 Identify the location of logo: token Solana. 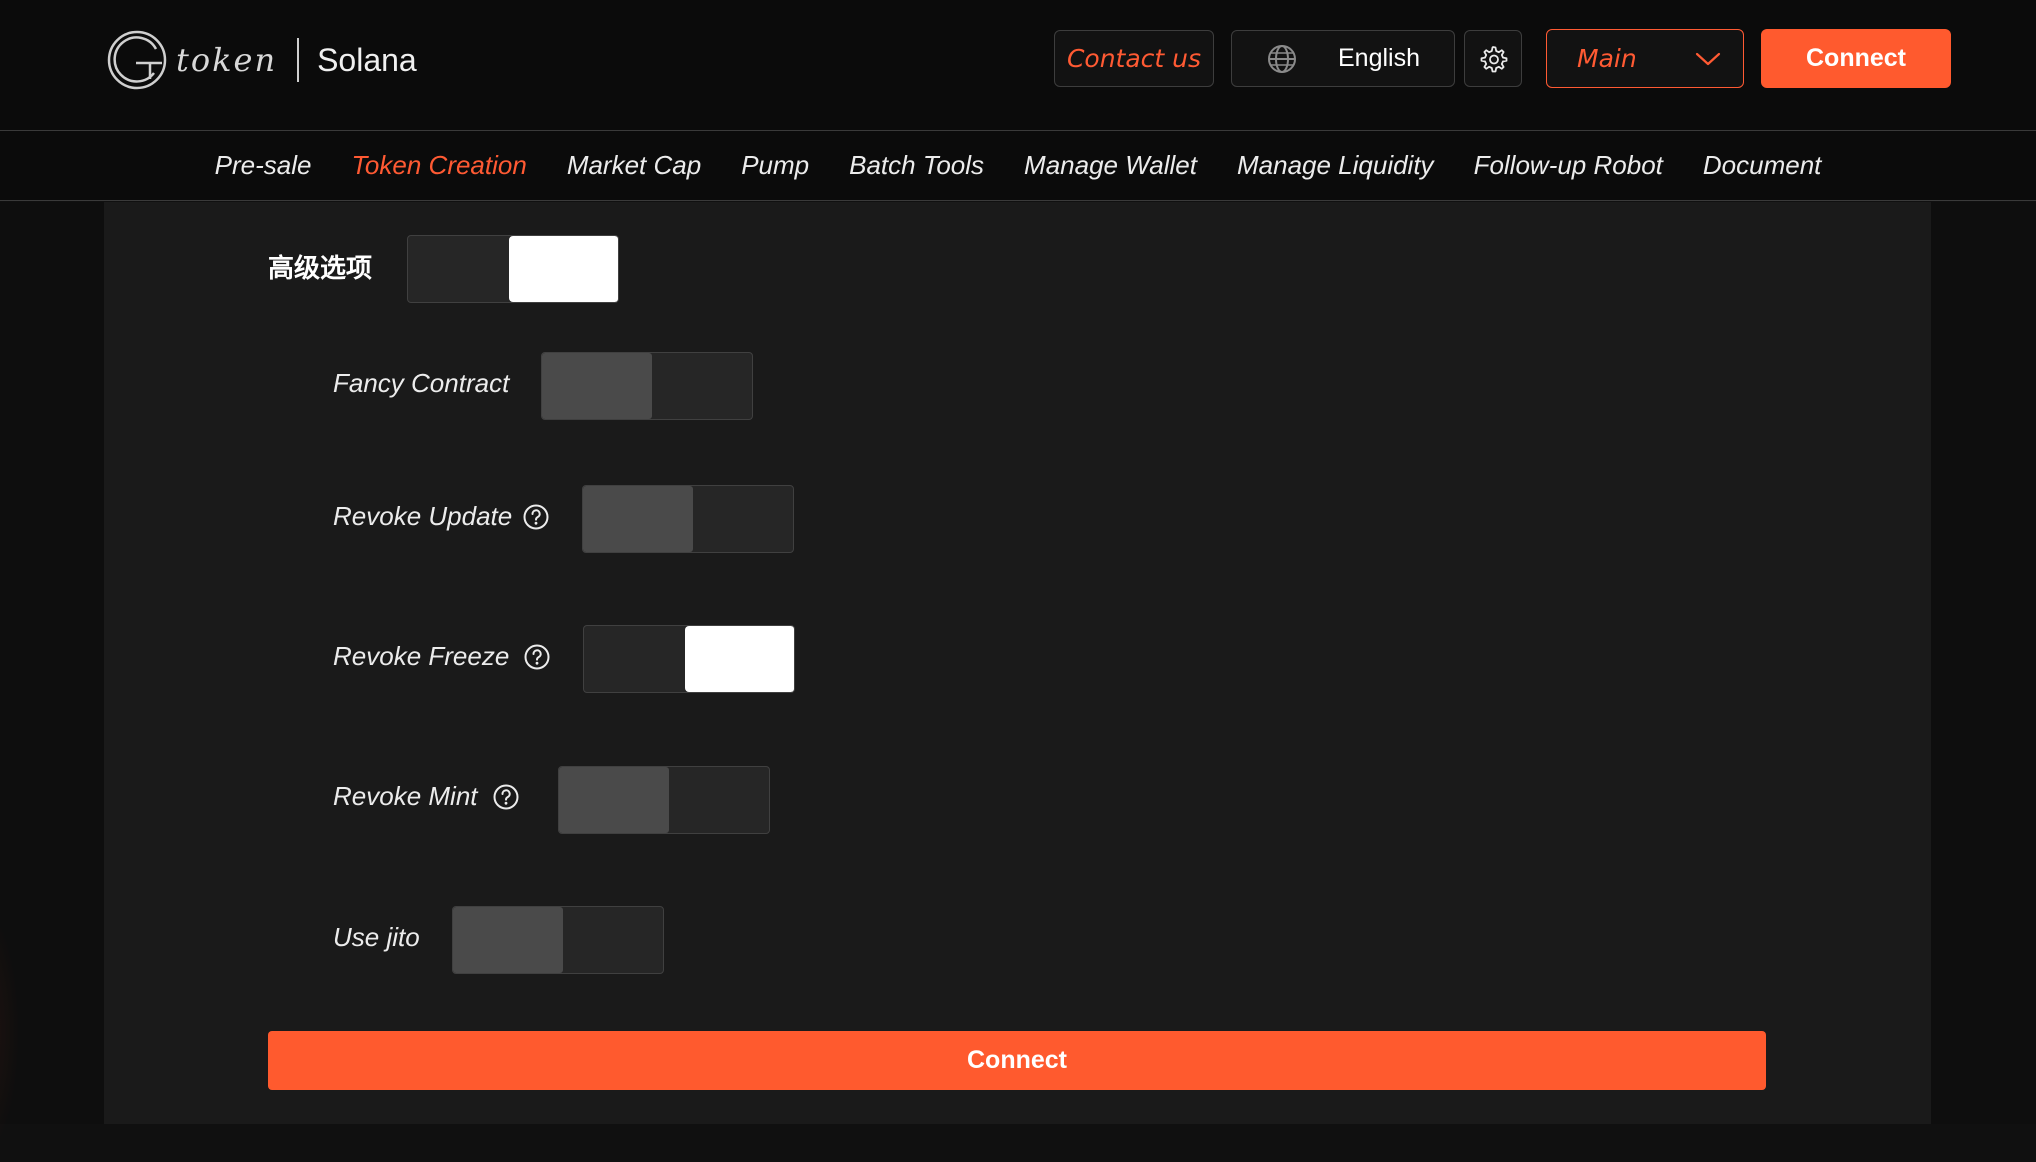
(261, 60).